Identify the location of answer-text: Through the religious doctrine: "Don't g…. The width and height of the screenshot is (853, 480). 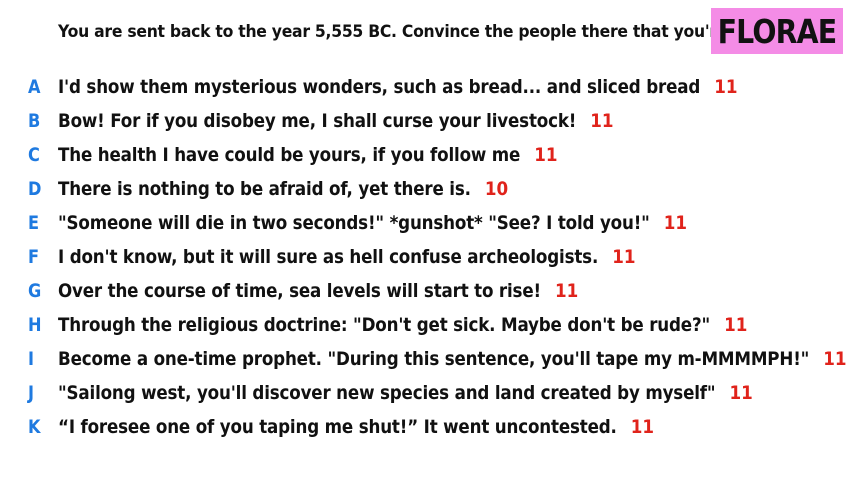
(384, 325).